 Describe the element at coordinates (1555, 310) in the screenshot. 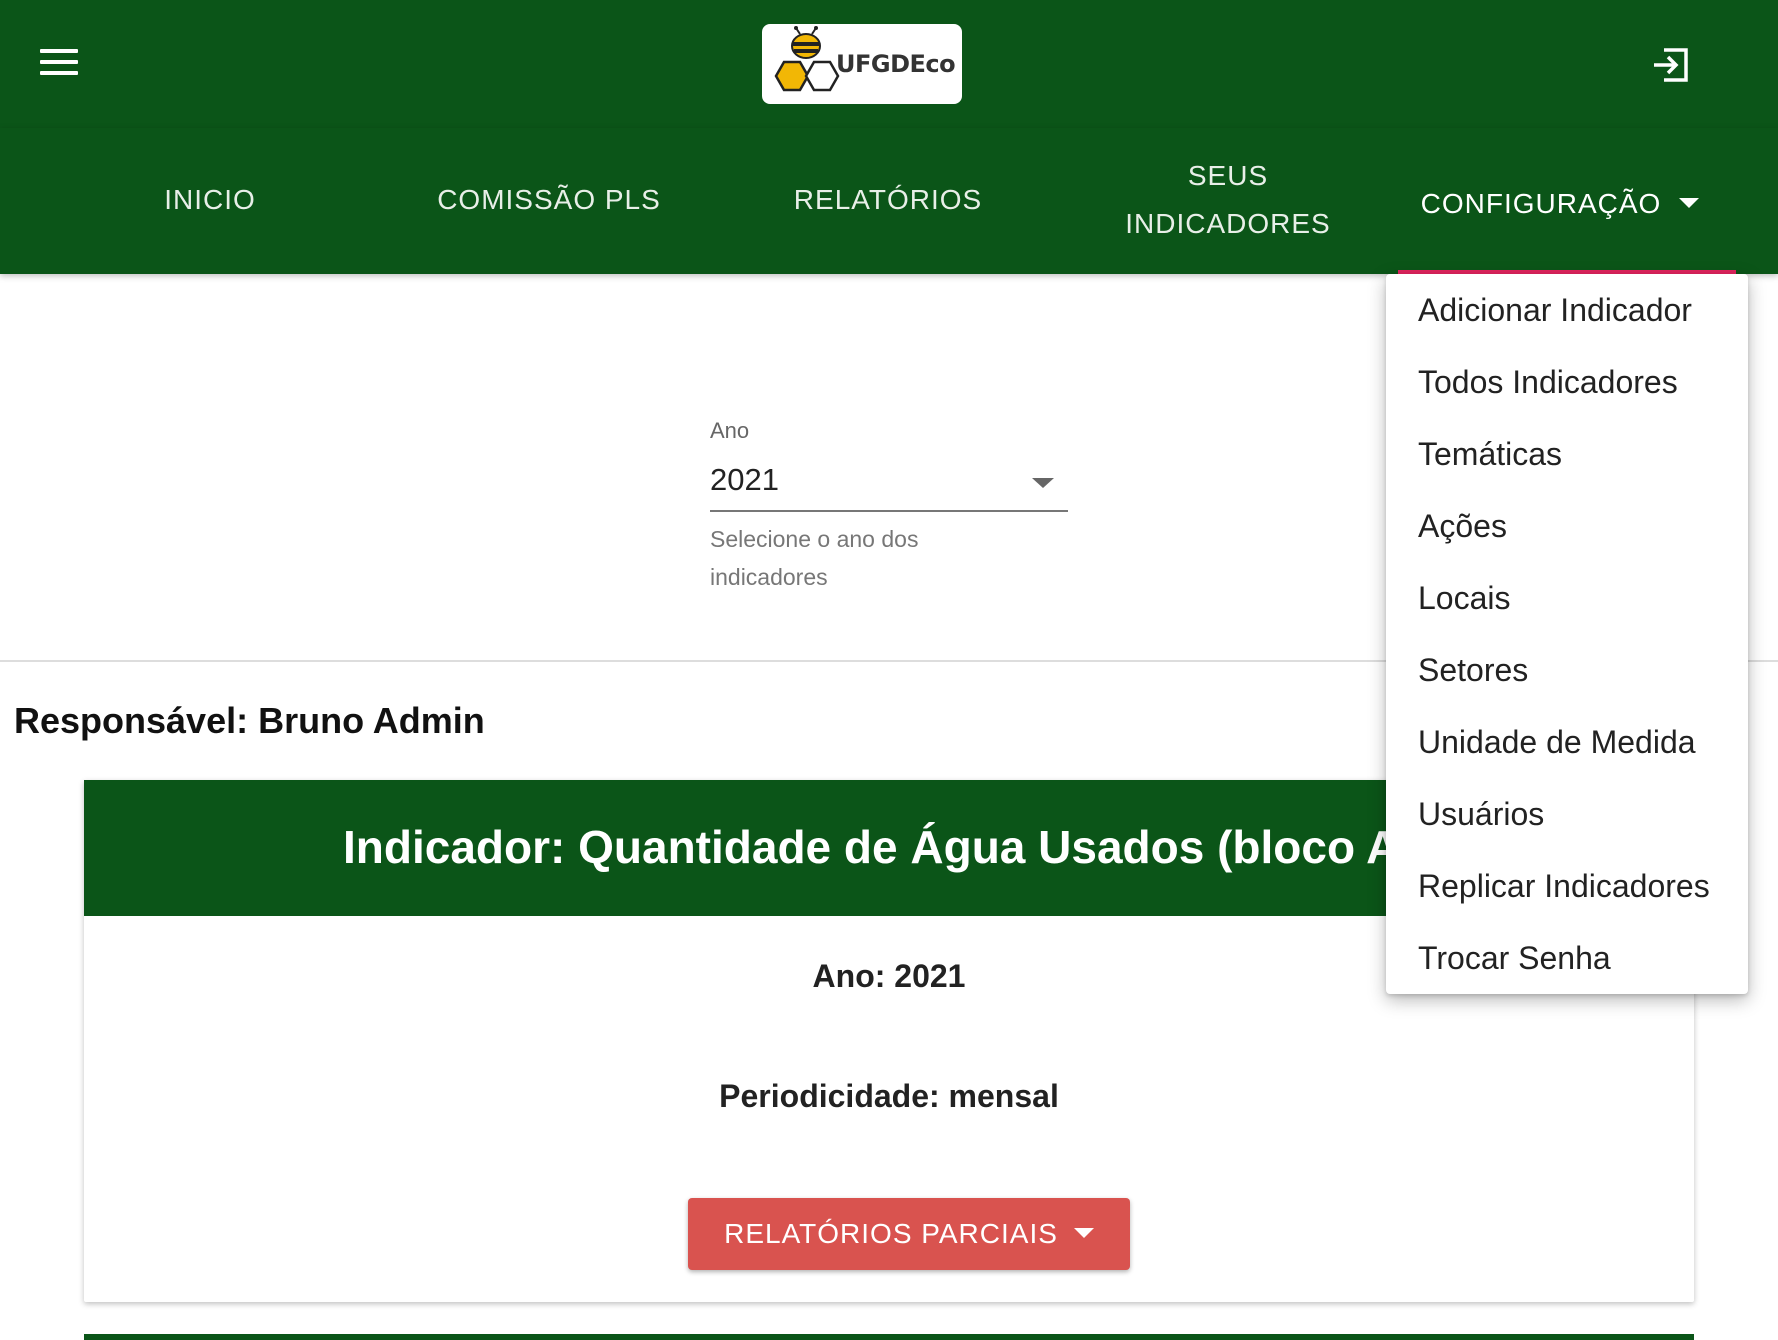

I see `menu-item-adicionar-indicador: Adicionar Indicador` at that location.